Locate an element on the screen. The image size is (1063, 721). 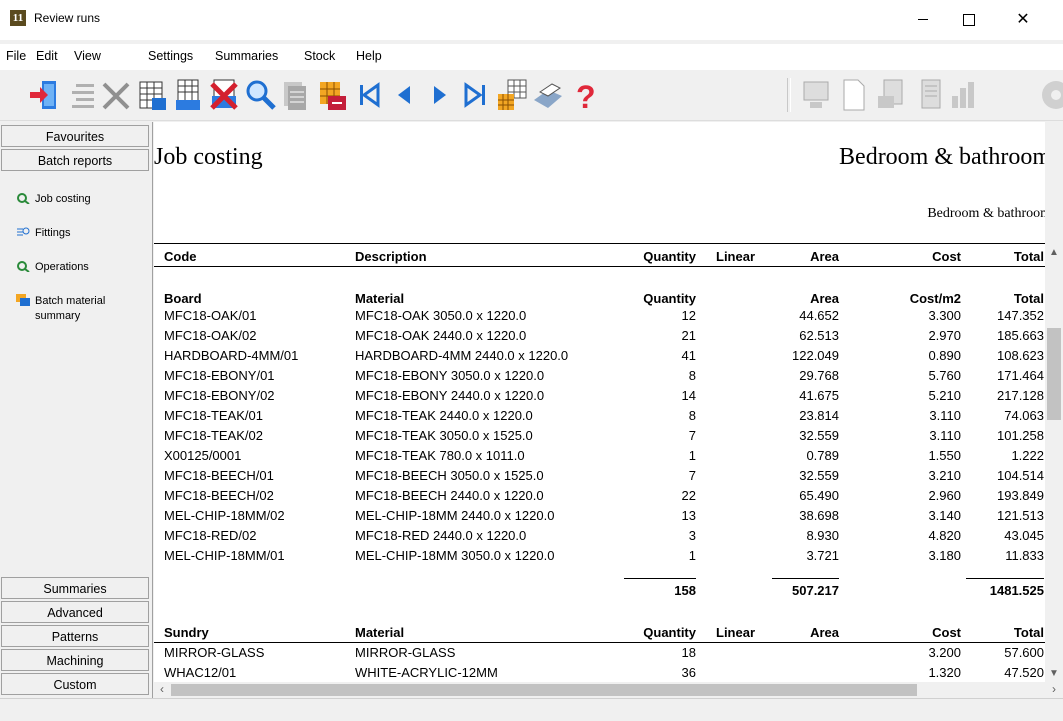
board-cost-cell: 3.180 is located at coordinates (944, 555).